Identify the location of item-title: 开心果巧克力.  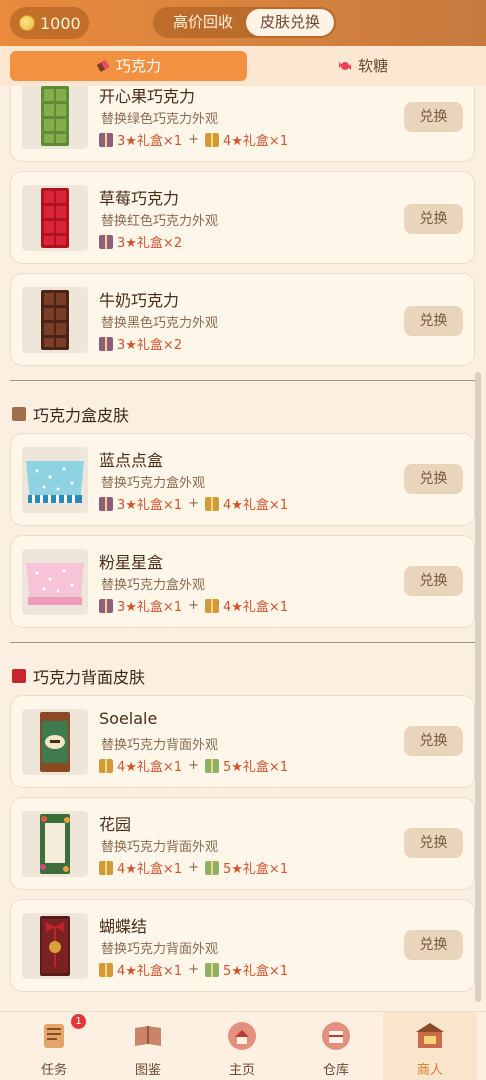
(147, 96).